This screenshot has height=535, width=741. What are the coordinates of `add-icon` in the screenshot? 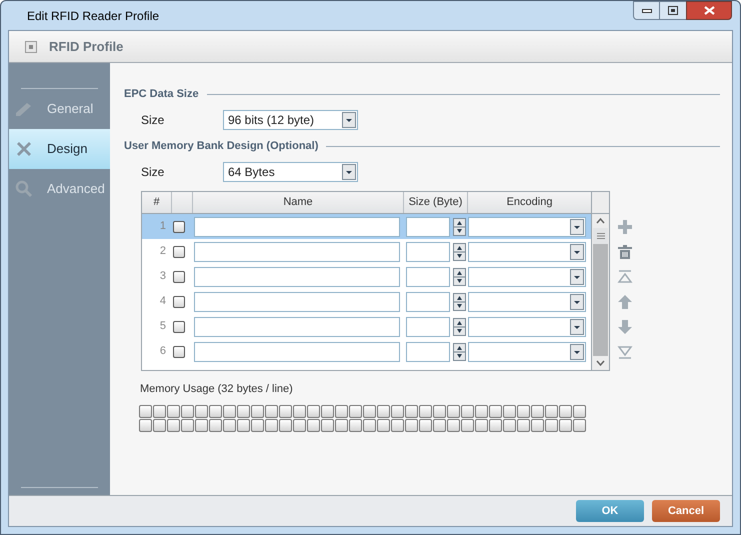 It's located at (625, 227).